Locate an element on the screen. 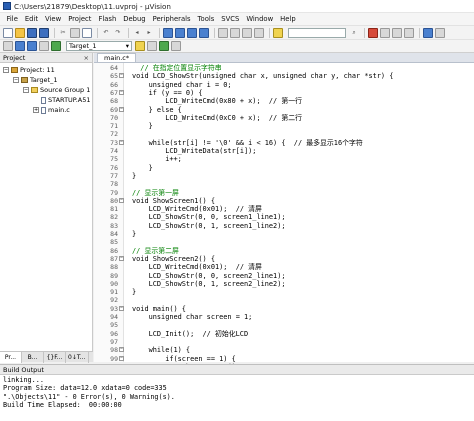  nav-forward-icon: ▸ is located at coordinates (149, 33).